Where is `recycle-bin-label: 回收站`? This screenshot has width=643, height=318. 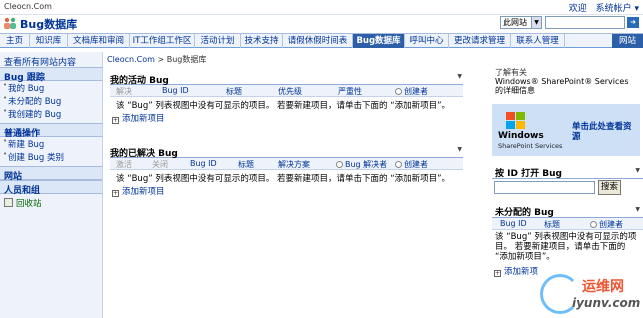 recycle-bin-label: 回收站 is located at coordinates (29, 204).